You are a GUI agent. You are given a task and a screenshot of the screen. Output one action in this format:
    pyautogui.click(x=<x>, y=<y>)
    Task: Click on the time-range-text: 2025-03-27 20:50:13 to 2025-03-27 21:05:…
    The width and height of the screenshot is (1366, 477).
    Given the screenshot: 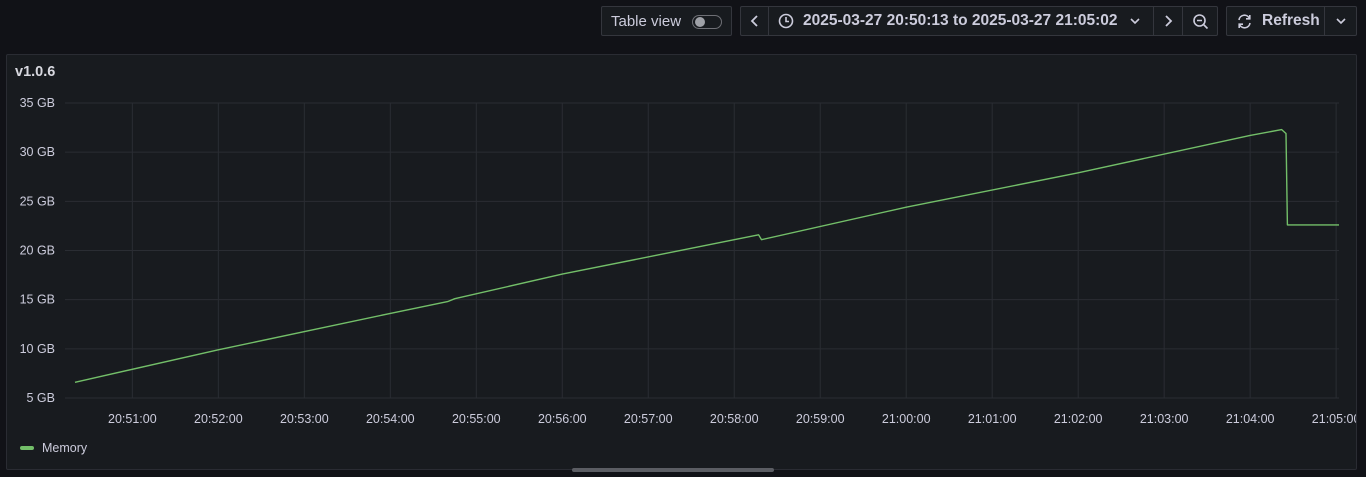 What is the action you would take?
    pyautogui.click(x=960, y=20)
    